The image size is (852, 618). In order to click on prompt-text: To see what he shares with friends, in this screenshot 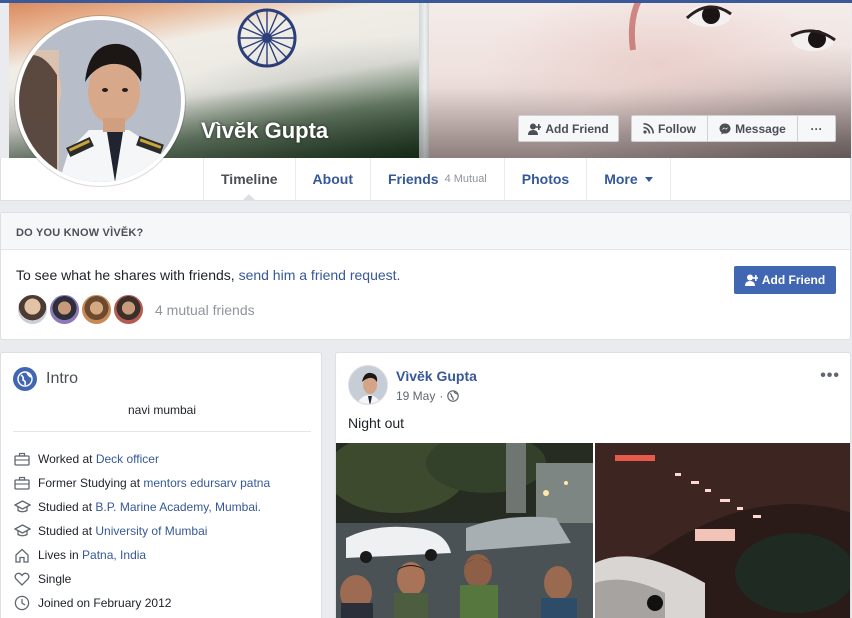, I will do `click(125, 275)`.